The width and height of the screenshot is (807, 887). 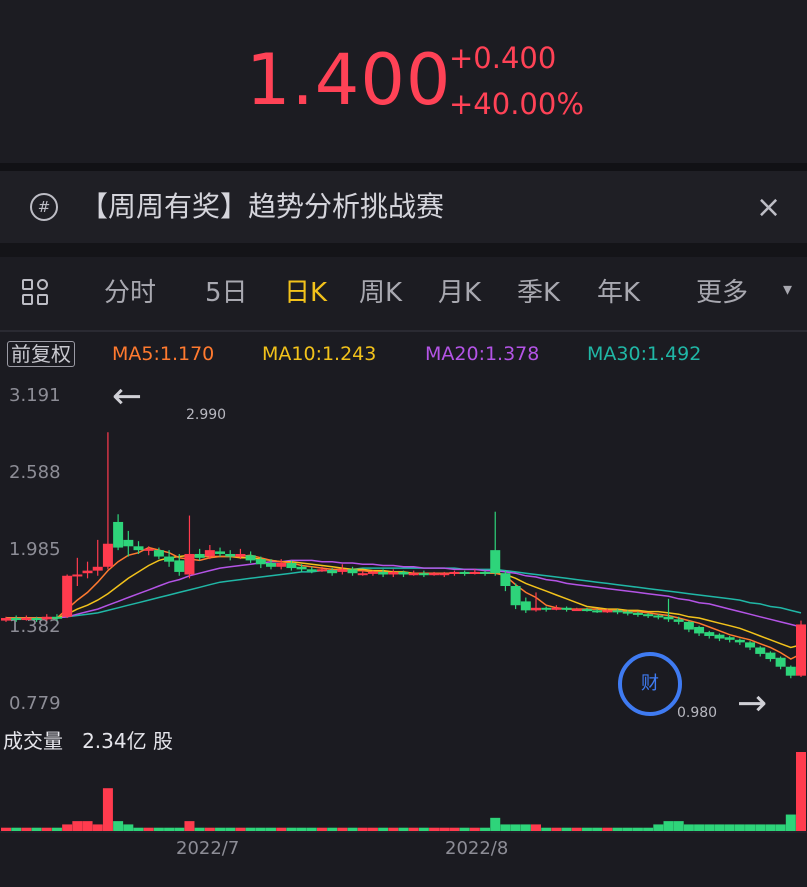 What do you see at coordinates (650, 684) in the screenshot?
I see `financial-event-badge: 财` at bounding box center [650, 684].